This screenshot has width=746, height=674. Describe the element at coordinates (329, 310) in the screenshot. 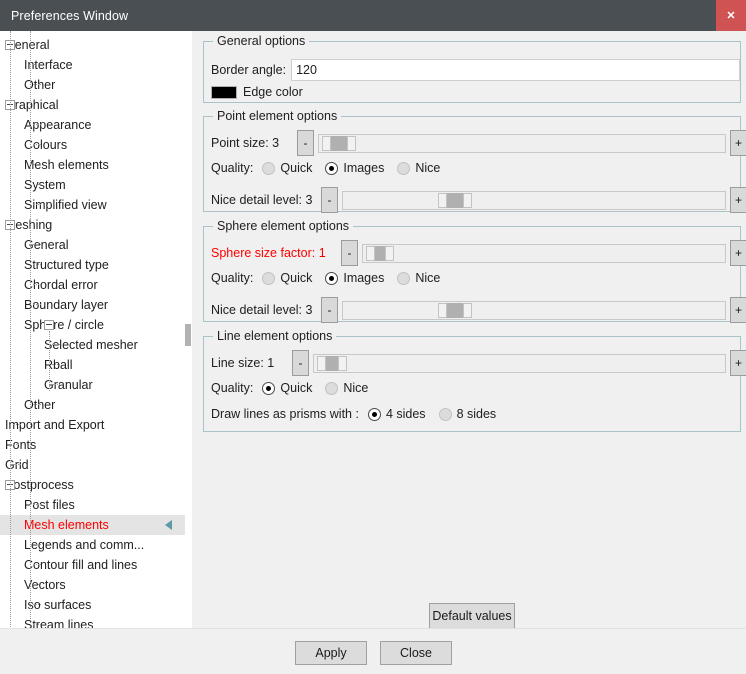

I see `sphere-detail-decrement-button: -` at that location.